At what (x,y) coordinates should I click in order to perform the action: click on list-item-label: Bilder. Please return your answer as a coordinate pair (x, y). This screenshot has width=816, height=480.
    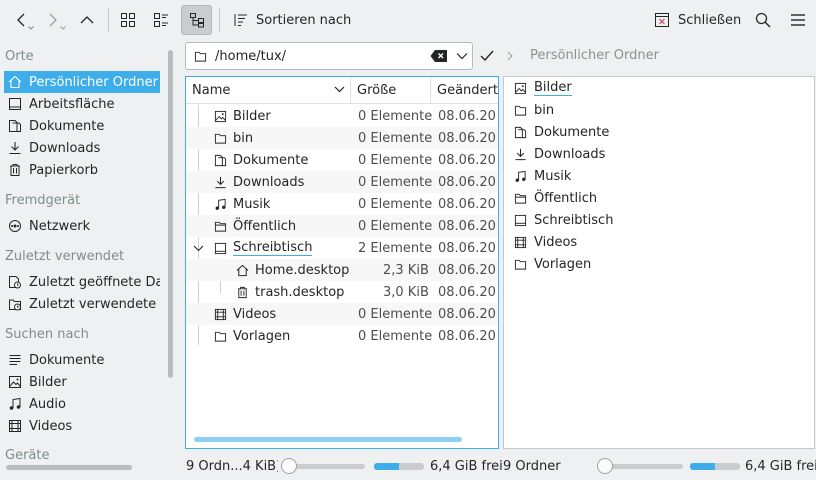
    Looking at the image, I should click on (553, 88).